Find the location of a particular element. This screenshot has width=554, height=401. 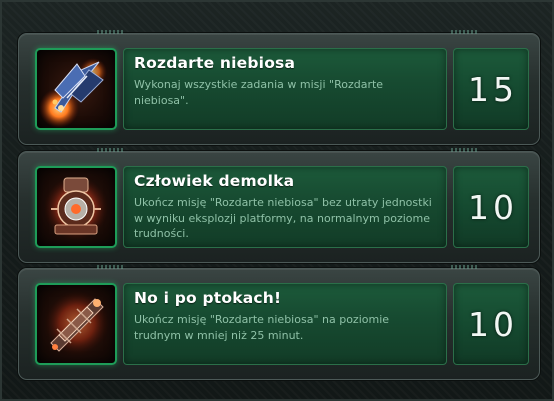

achievement-title: Rozdarte niebiosa is located at coordinates (215, 63).